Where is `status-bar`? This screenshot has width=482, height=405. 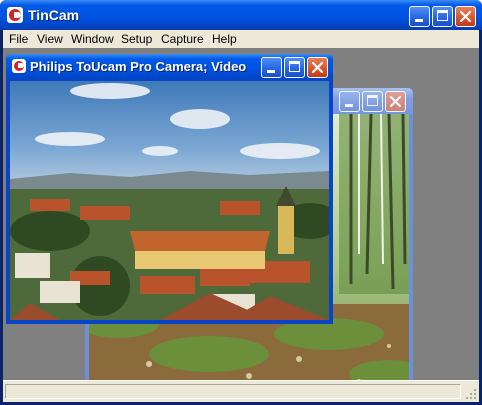 status-bar is located at coordinates (241, 391).